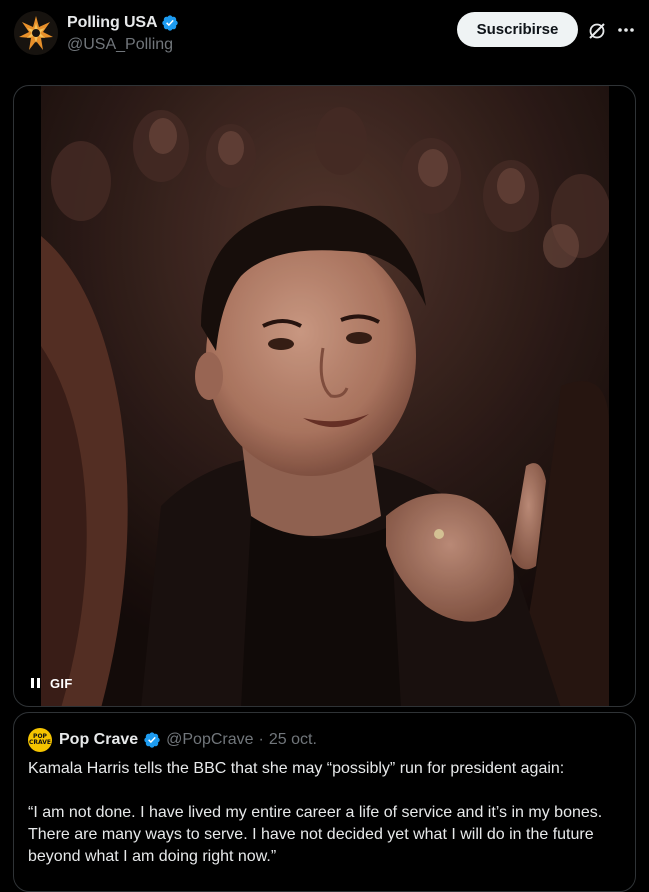 The image size is (649, 892). Describe the element at coordinates (120, 45) in the screenshot. I see `author-handle: @USA_Polling` at that location.